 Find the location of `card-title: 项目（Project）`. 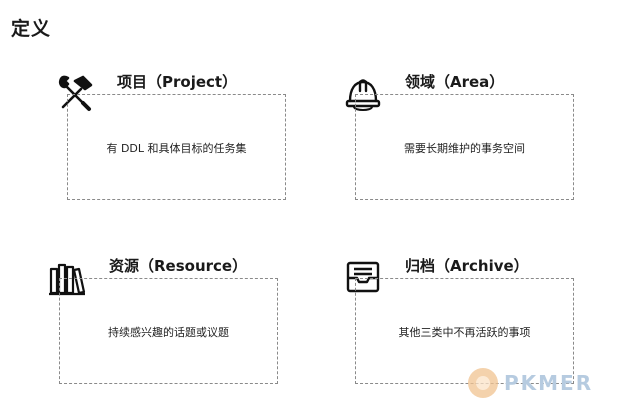

card-title: 项目（Project） is located at coordinates (177, 82).